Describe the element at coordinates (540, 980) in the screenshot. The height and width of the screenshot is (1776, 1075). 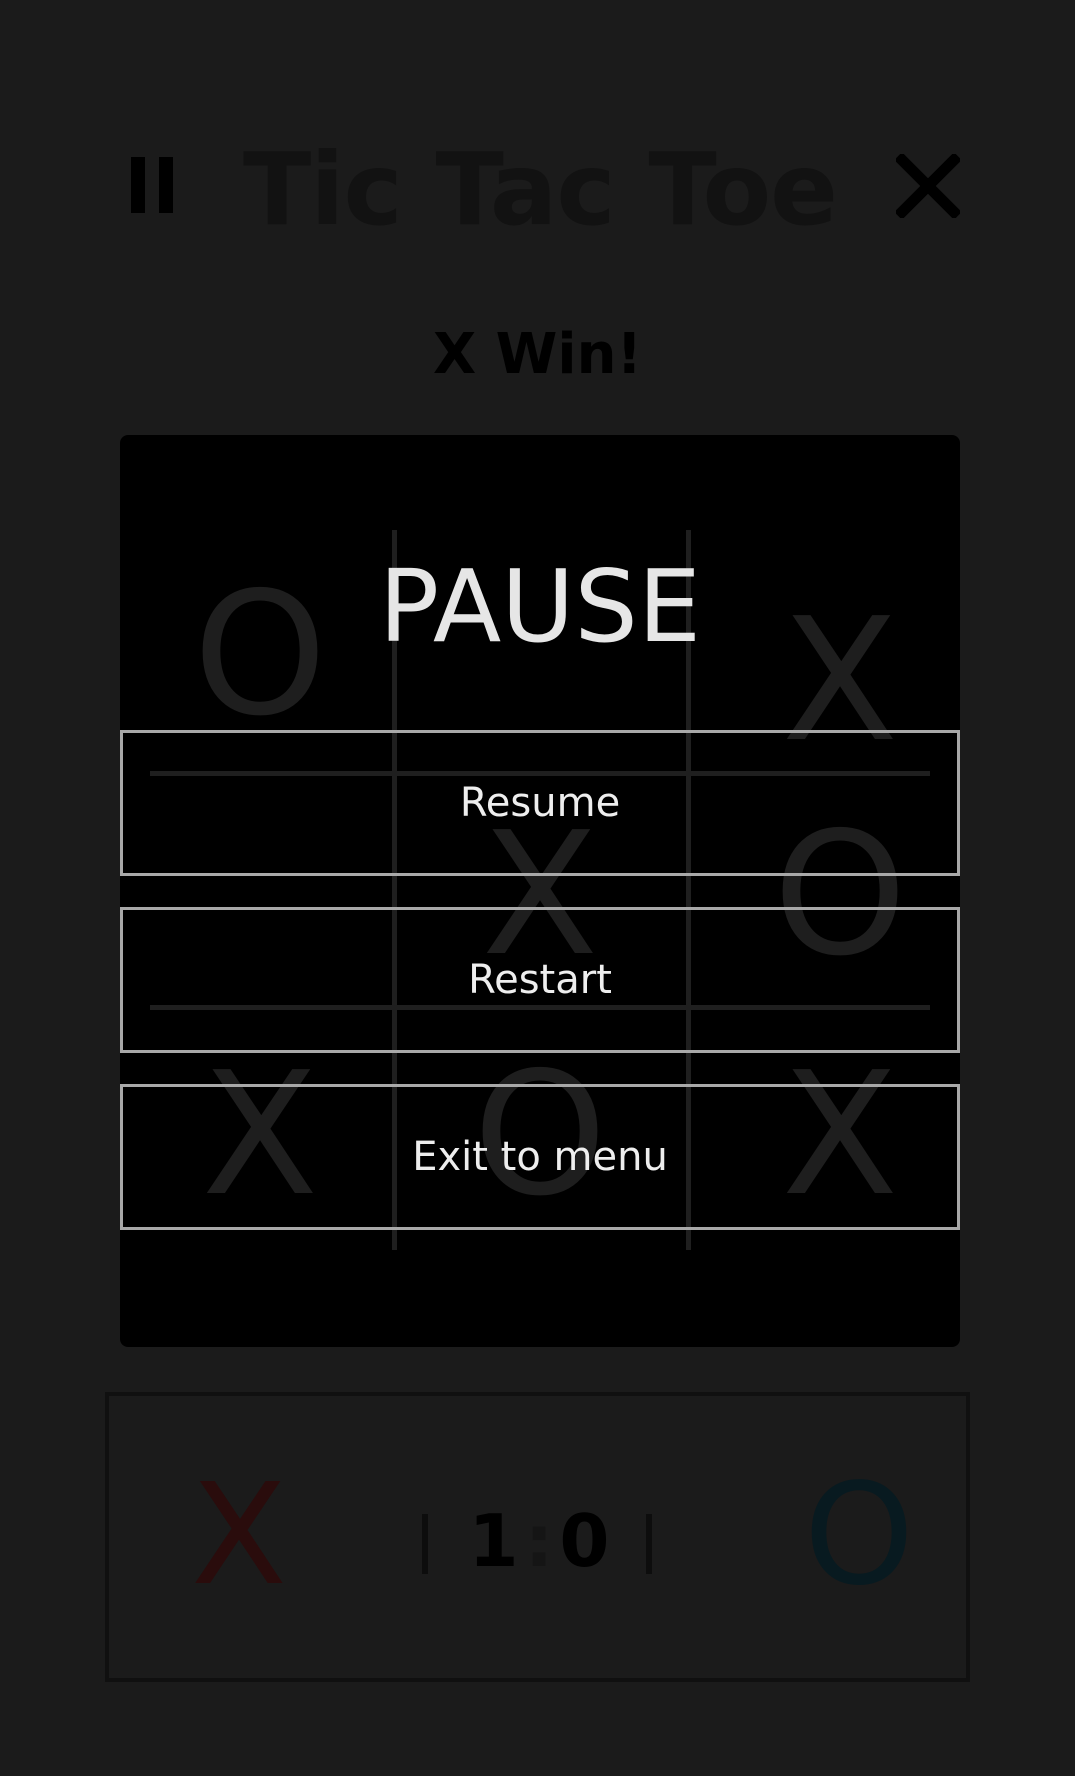
I see `restart-button: Restart` at that location.